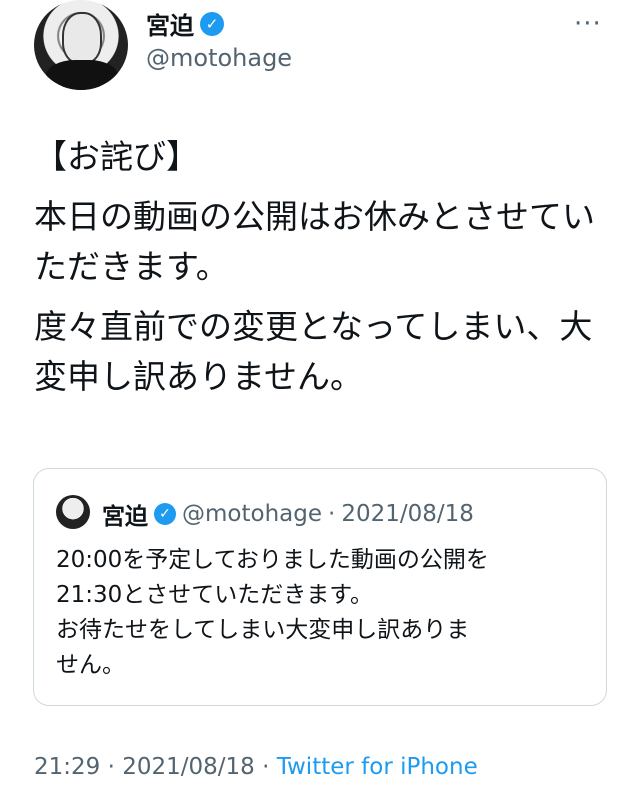 The width and height of the screenshot is (640, 795). Describe the element at coordinates (170, 23) in the screenshot. I see `author-display-name: 宮迫` at that location.